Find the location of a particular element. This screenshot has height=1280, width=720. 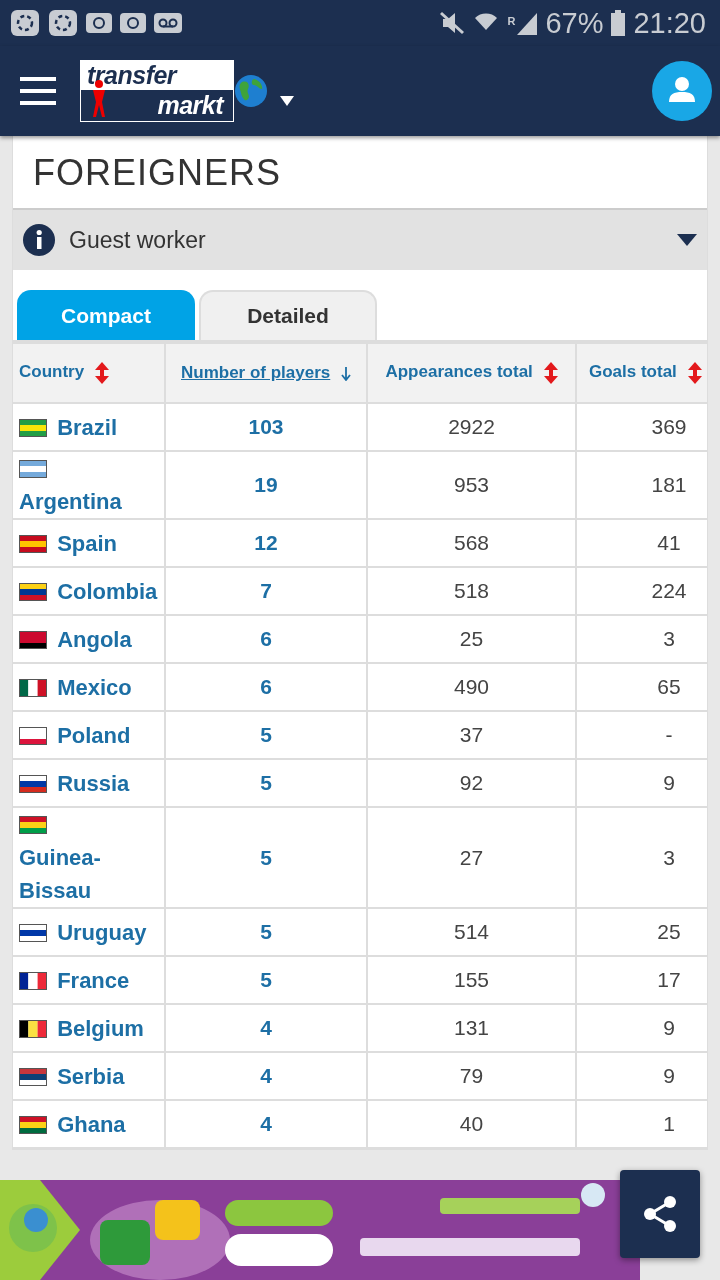

country-link: Ghana is located at coordinates (91, 1124).